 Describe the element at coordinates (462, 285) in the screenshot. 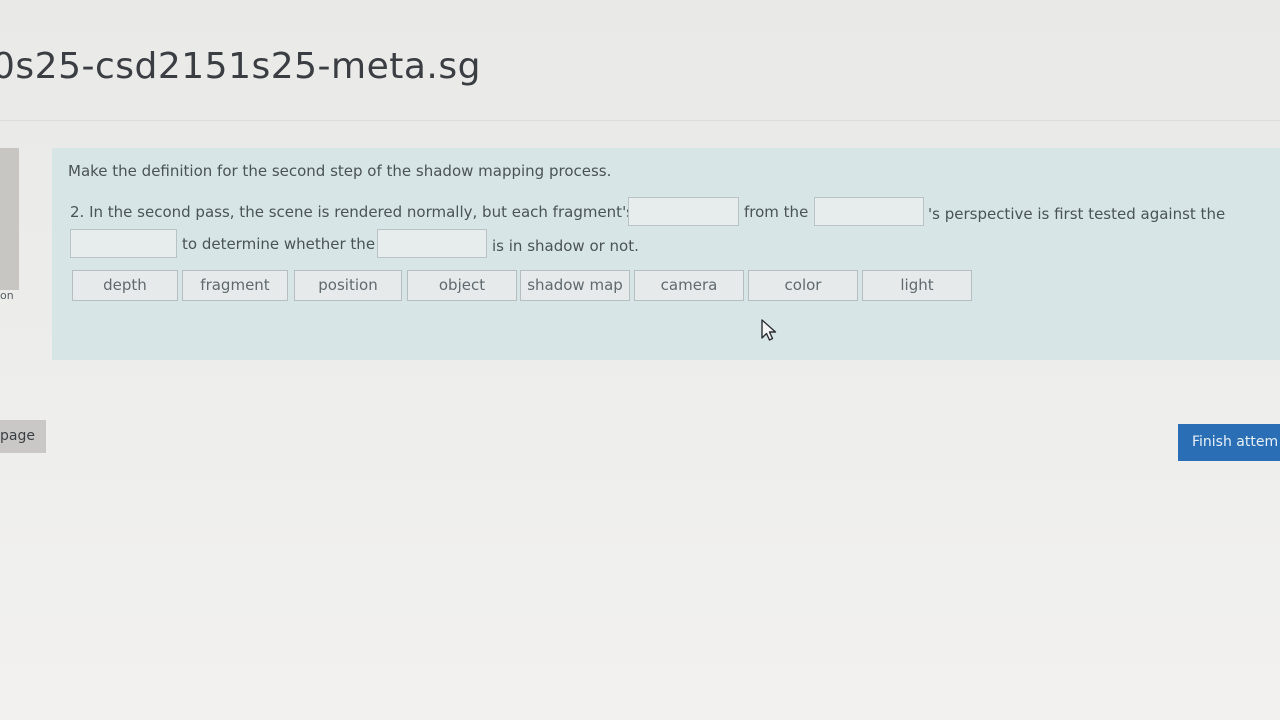

I see `choice-object: object` at that location.